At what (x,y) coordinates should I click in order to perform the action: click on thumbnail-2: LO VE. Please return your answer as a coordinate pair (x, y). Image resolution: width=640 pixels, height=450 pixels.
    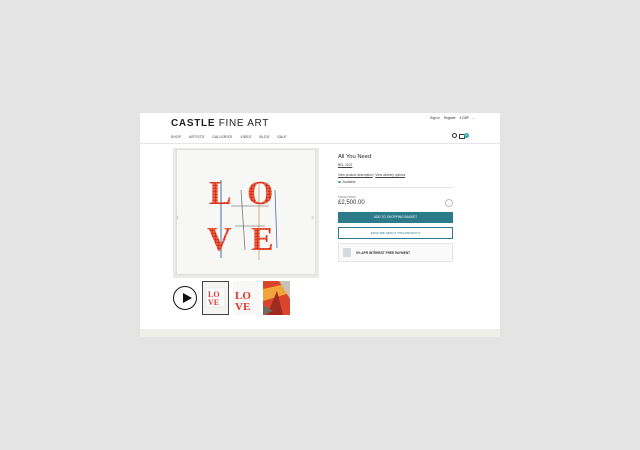
    Looking at the image, I should click on (246, 298).